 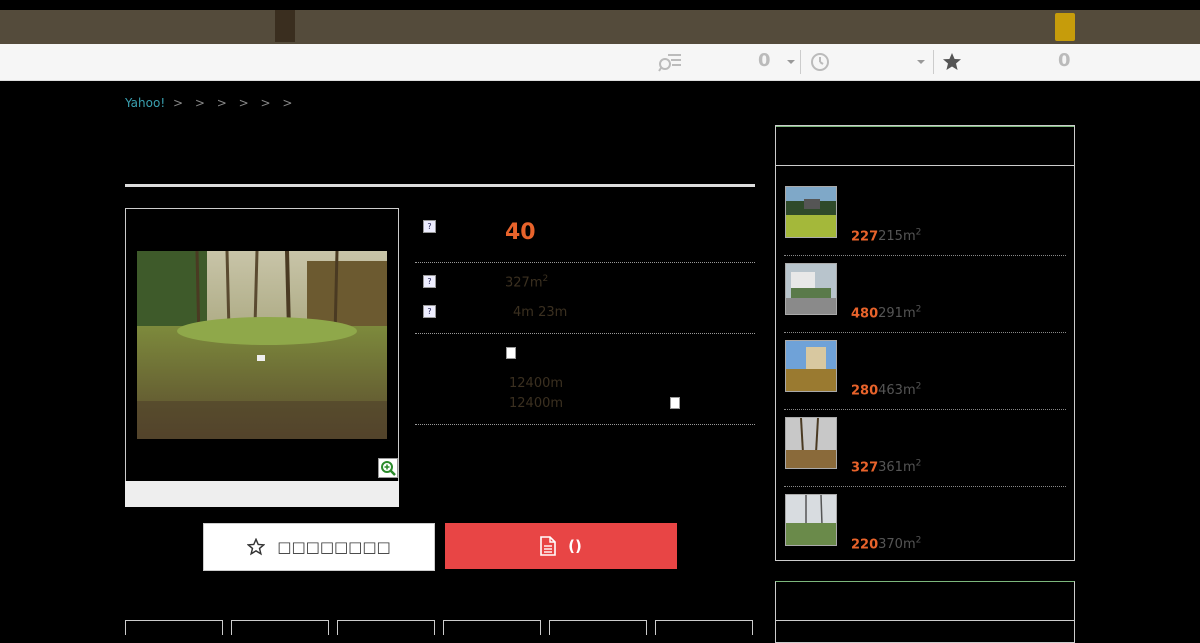 I want to click on search-history-button, so click(x=670, y=62).